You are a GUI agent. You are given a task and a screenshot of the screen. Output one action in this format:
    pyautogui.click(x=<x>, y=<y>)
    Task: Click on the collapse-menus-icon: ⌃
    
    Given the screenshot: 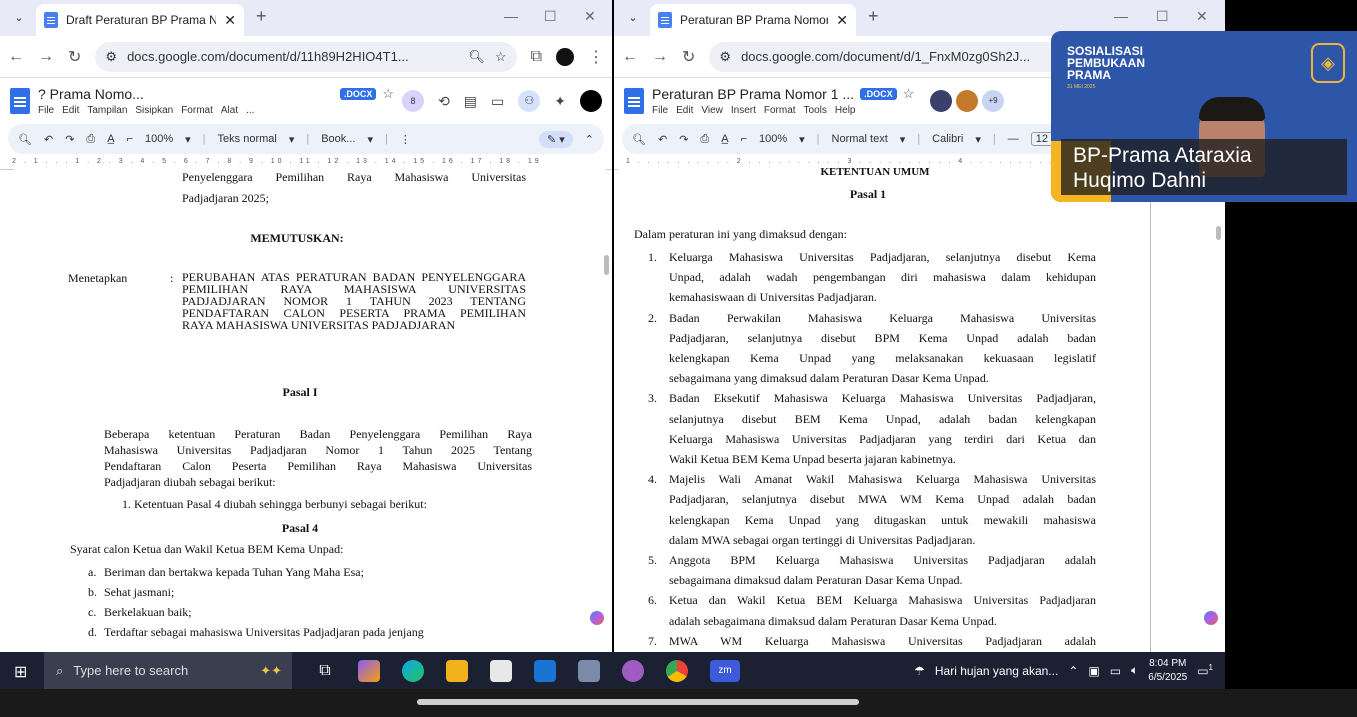 What is the action you would take?
    pyautogui.click(x=589, y=139)
    